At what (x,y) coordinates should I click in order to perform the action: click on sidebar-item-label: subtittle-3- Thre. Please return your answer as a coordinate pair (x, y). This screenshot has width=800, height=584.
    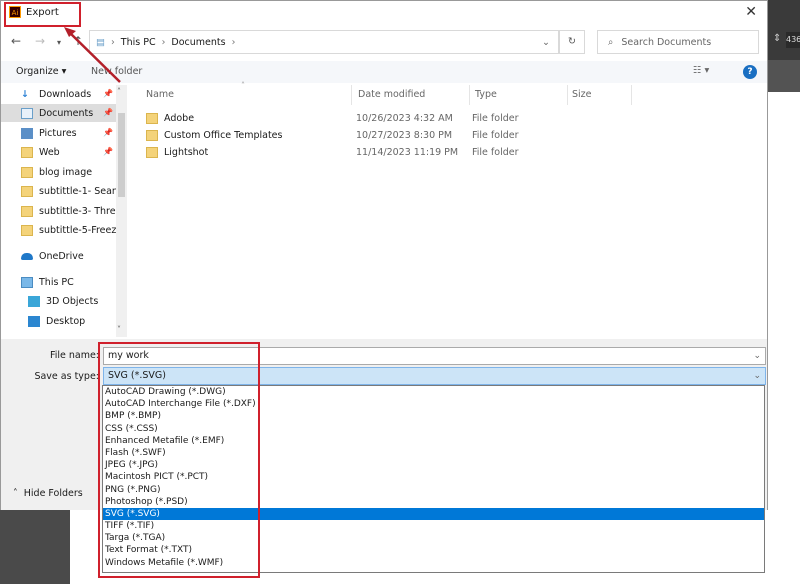
    Looking at the image, I should click on (77, 211).